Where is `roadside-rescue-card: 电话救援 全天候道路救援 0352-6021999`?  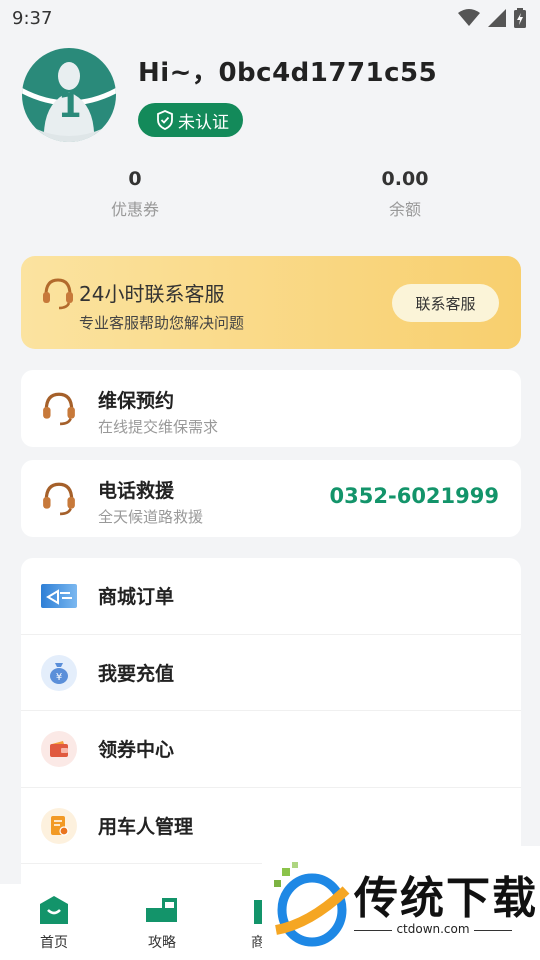
roadside-rescue-card: 电话救援 全天候道路救援 0352-6021999 is located at coordinates (271, 498).